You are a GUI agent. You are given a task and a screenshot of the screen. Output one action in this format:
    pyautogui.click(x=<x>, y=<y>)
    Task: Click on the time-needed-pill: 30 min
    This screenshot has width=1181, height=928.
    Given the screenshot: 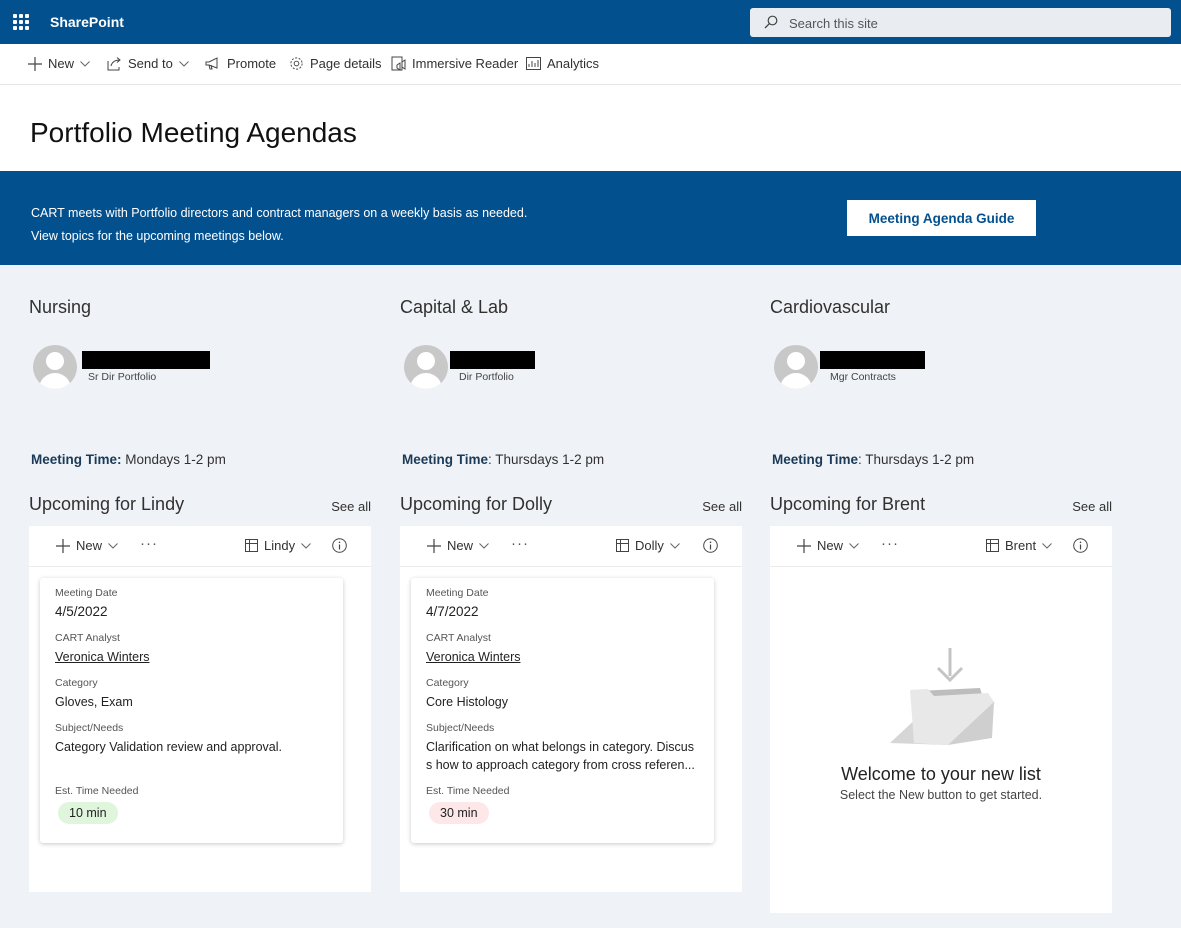 What is the action you would take?
    pyautogui.click(x=459, y=813)
    